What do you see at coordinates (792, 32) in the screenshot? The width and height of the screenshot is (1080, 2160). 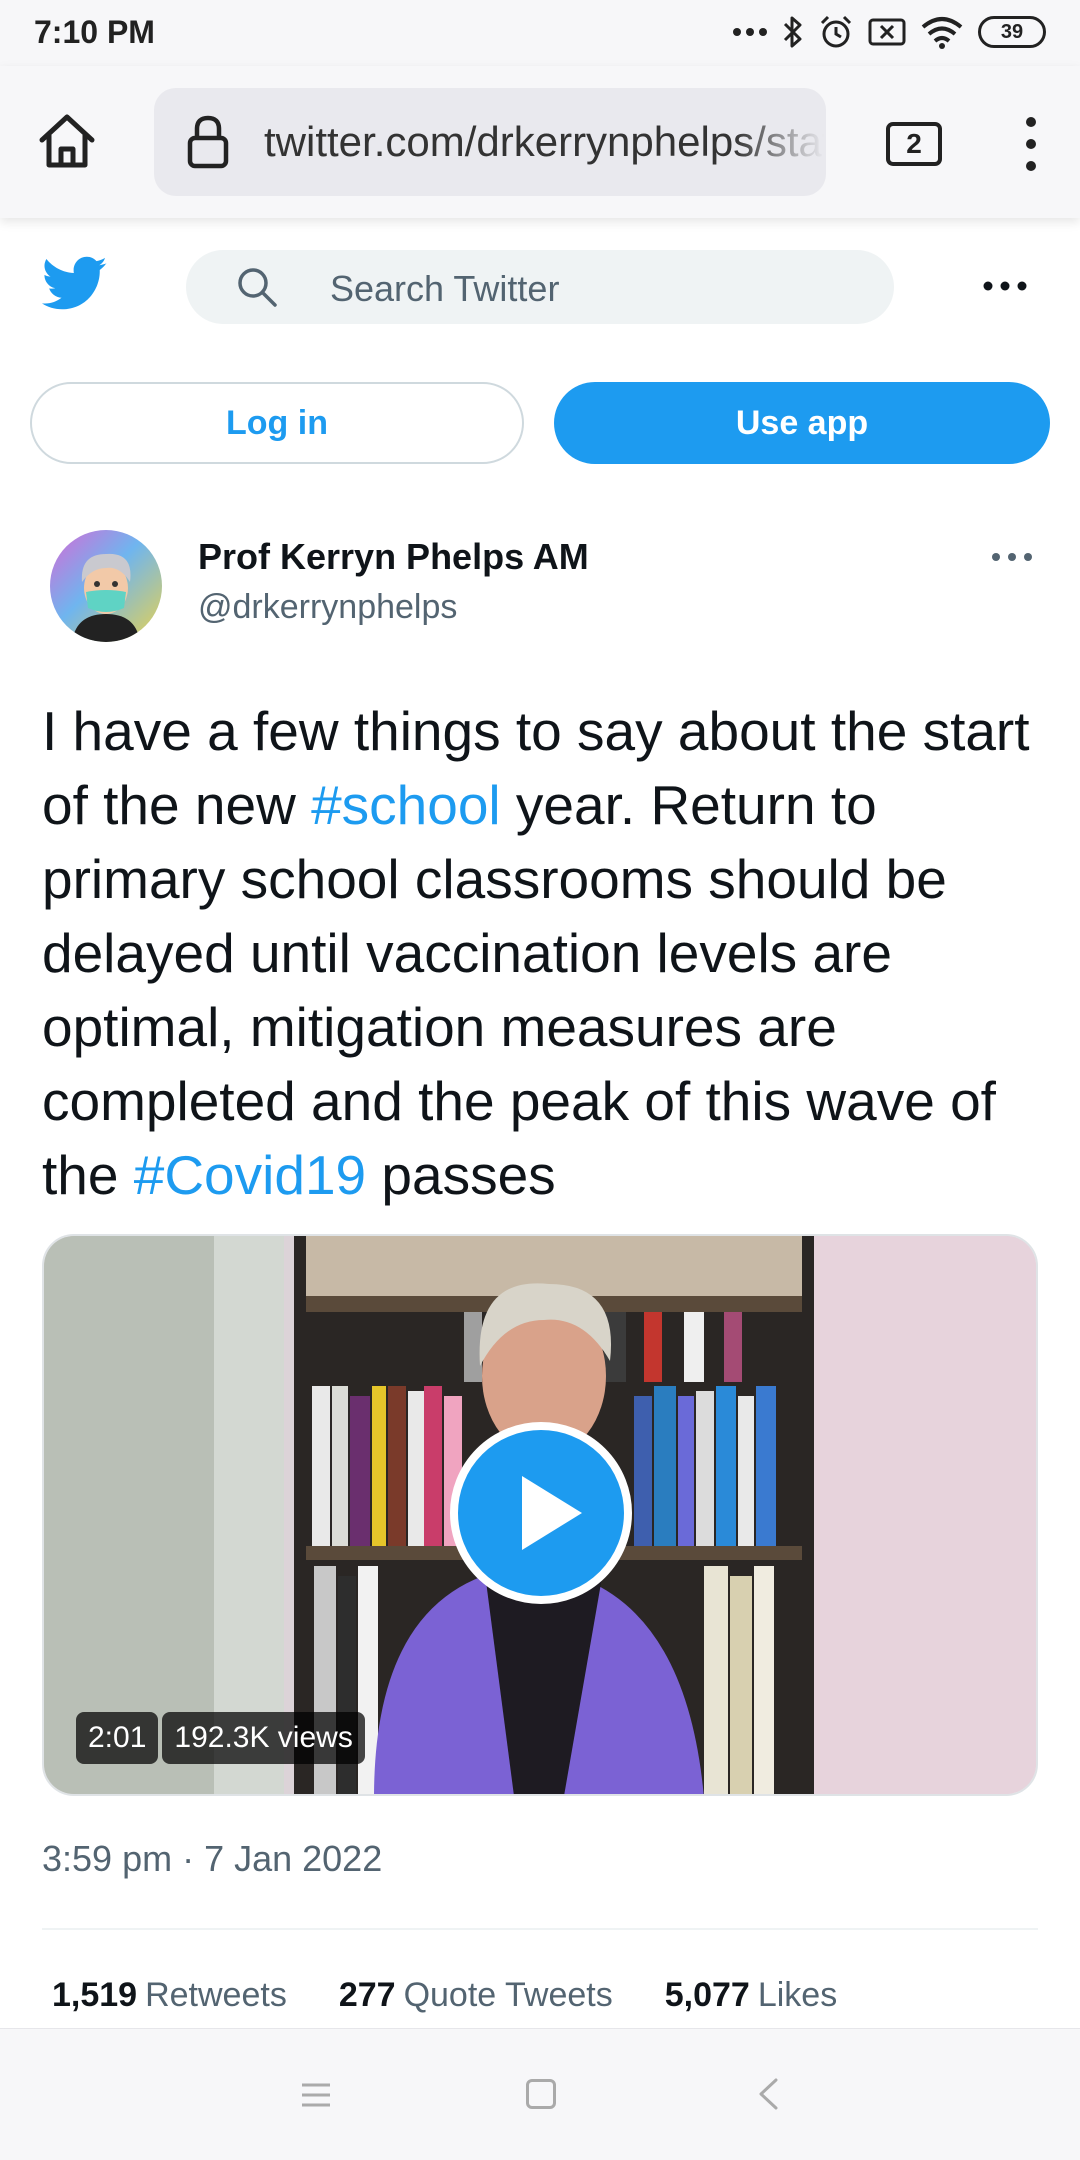 I see `bluetooth-icon` at bounding box center [792, 32].